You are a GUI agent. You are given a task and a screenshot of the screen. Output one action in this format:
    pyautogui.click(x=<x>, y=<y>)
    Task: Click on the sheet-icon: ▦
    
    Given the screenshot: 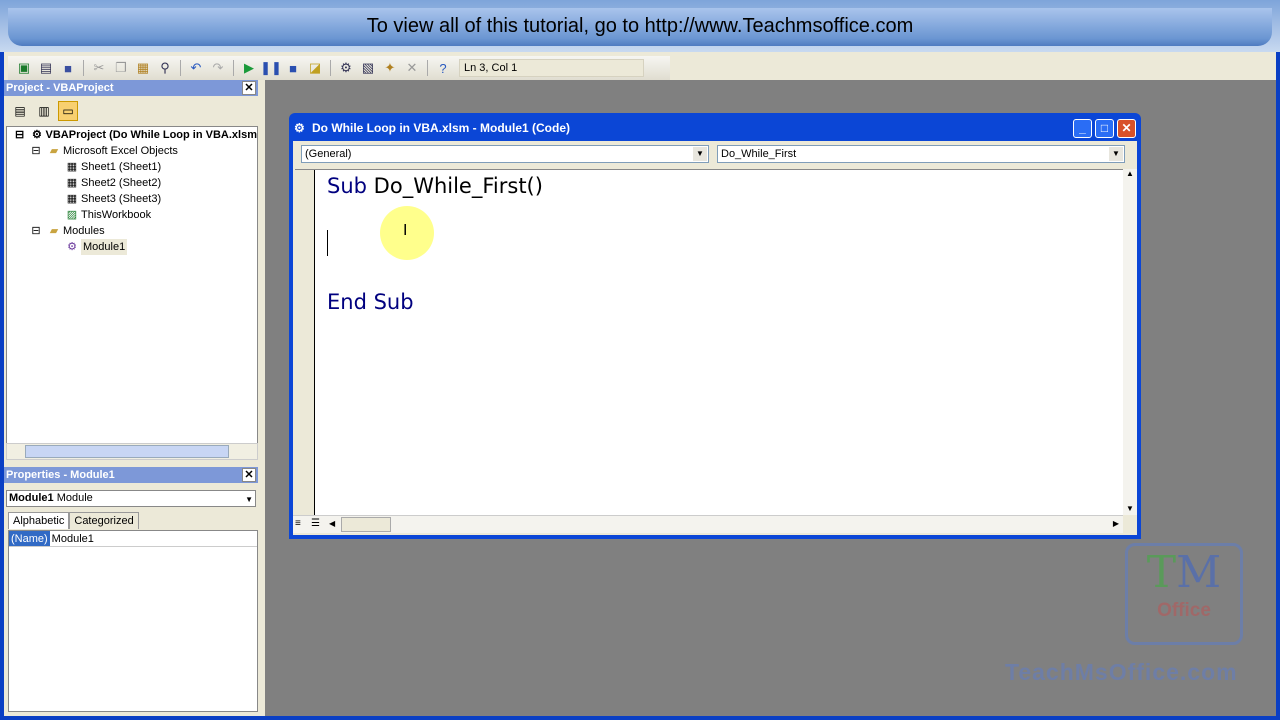 What is the action you would take?
    pyautogui.click(x=72, y=199)
    